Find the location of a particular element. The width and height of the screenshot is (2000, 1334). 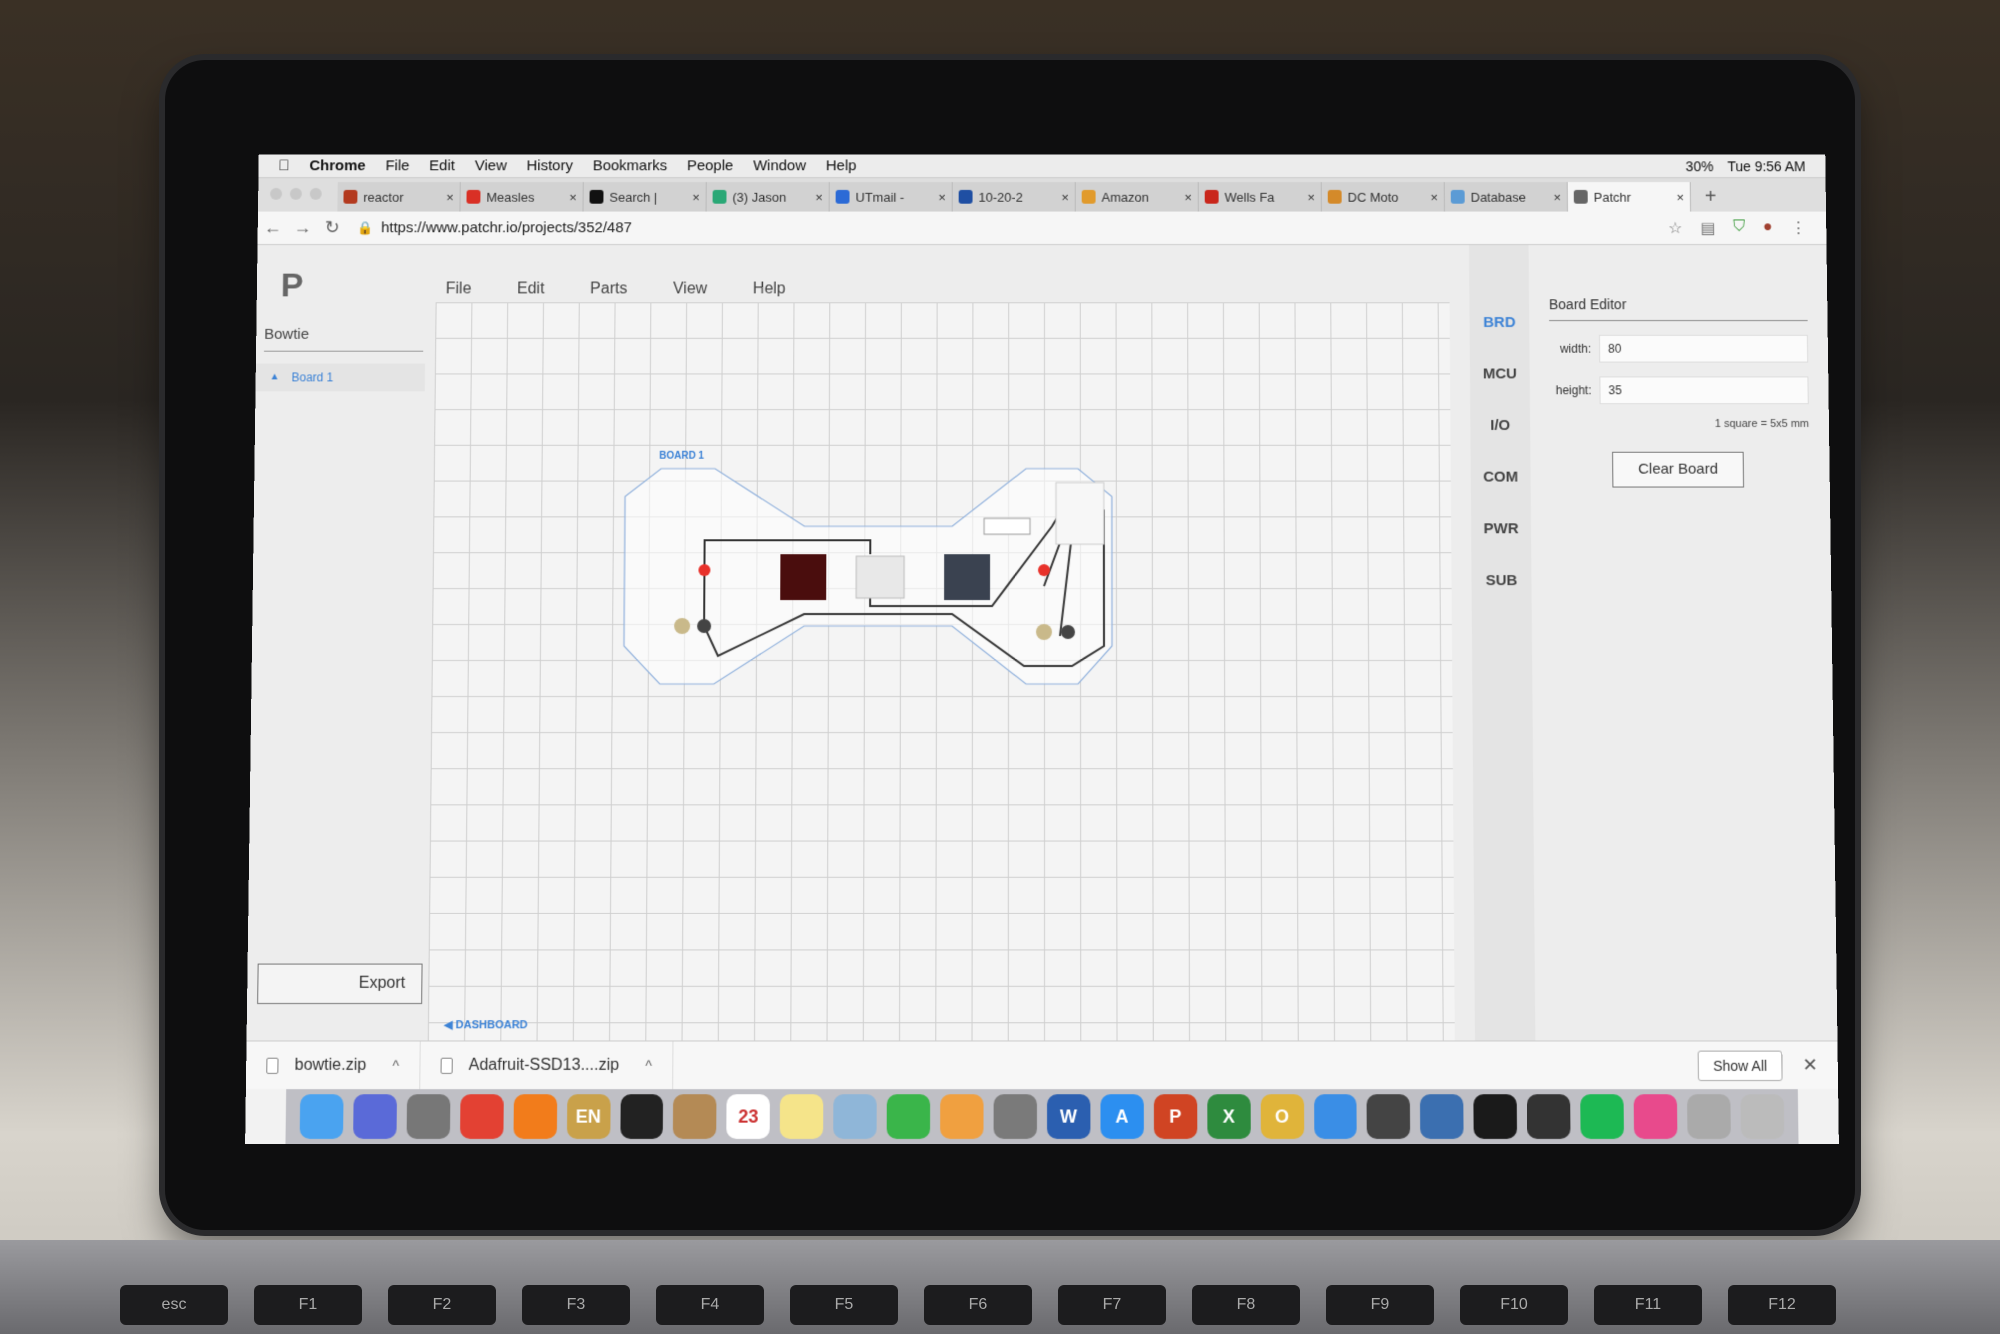

menu-view: View is located at coordinates (491, 165).